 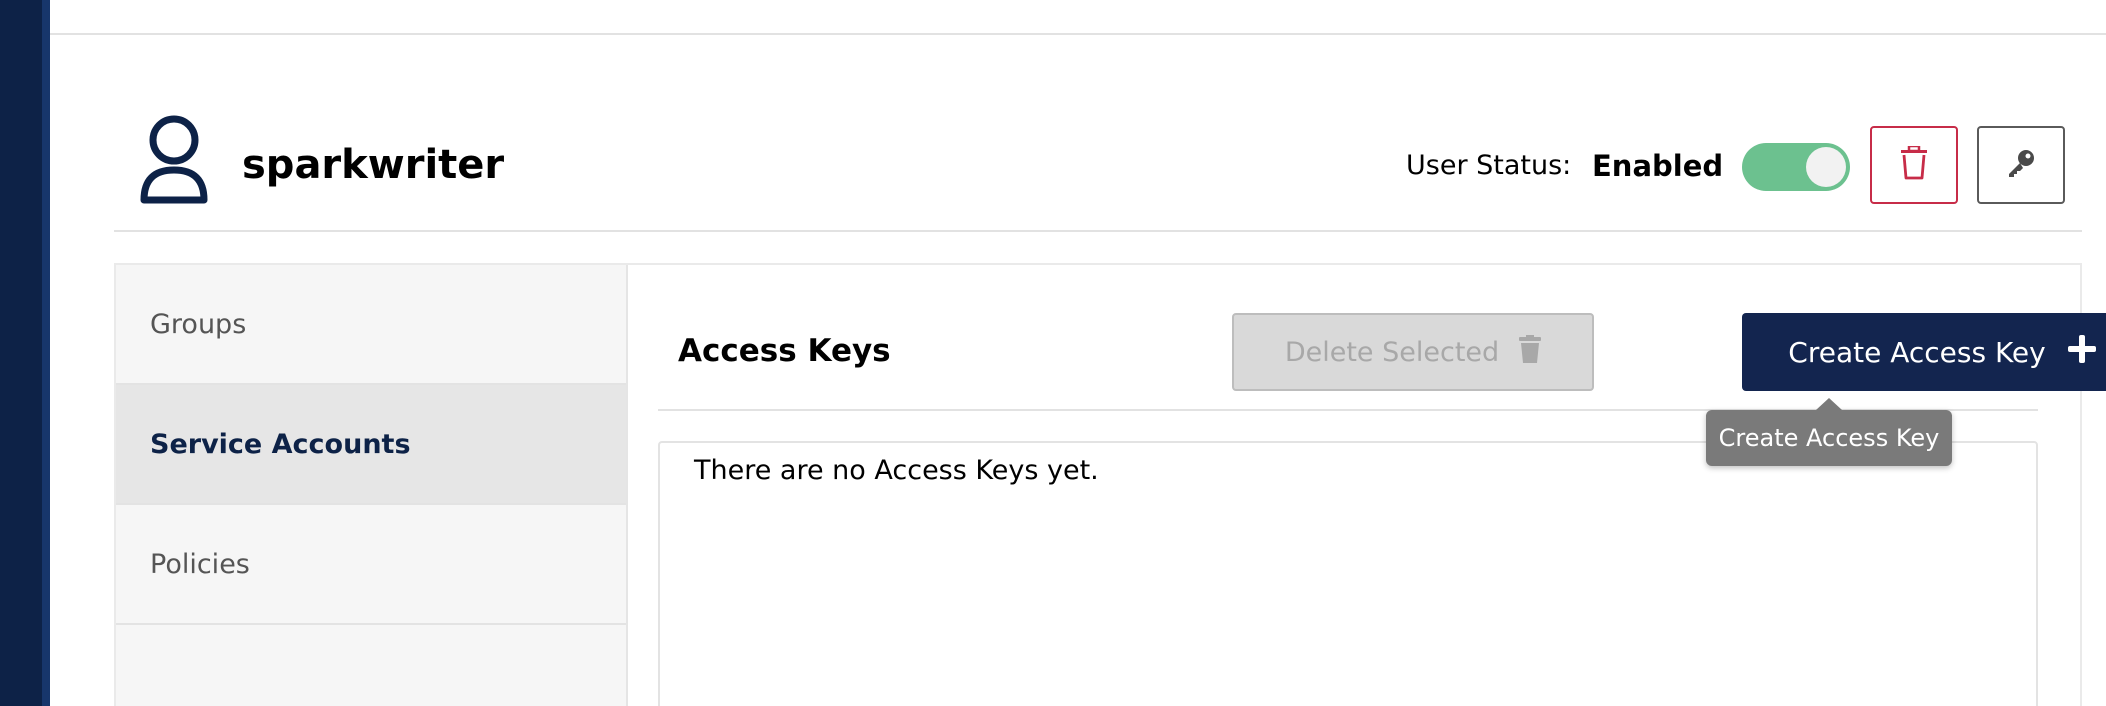 I want to click on menu-item-groups: Groups, so click(x=371, y=325).